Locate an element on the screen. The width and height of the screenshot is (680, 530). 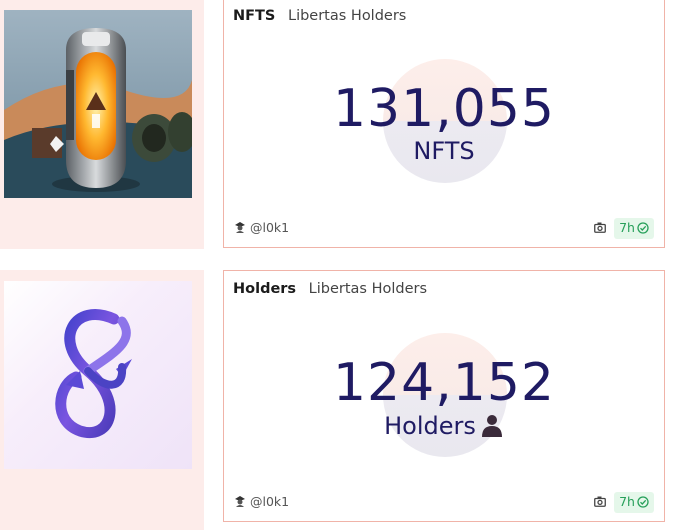
stat-unit: Holders is located at coordinates (430, 426).